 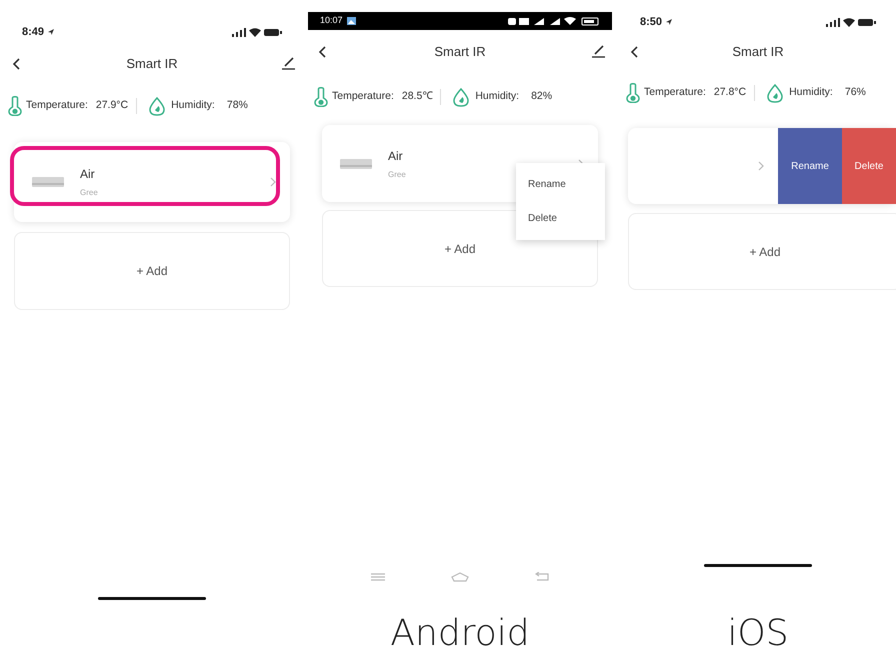 What do you see at coordinates (460, 634) in the screenshot?
I see `caption: Android` at bounding box center [460, 634].